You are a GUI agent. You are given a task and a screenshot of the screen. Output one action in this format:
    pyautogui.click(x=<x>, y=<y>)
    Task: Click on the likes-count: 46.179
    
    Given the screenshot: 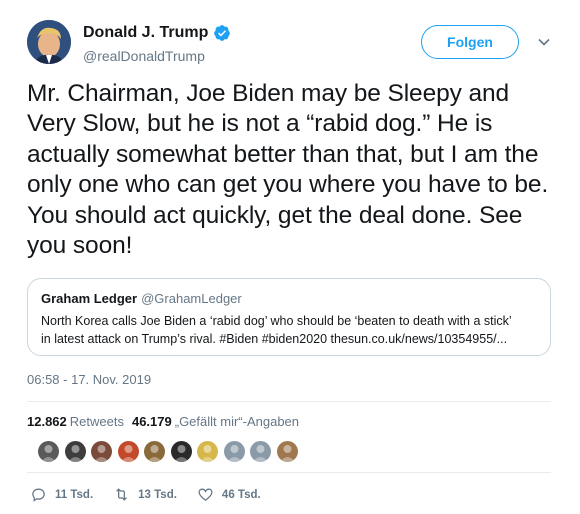 What is the action you would take?
    pyautogui.click(x=152, y=421)
    